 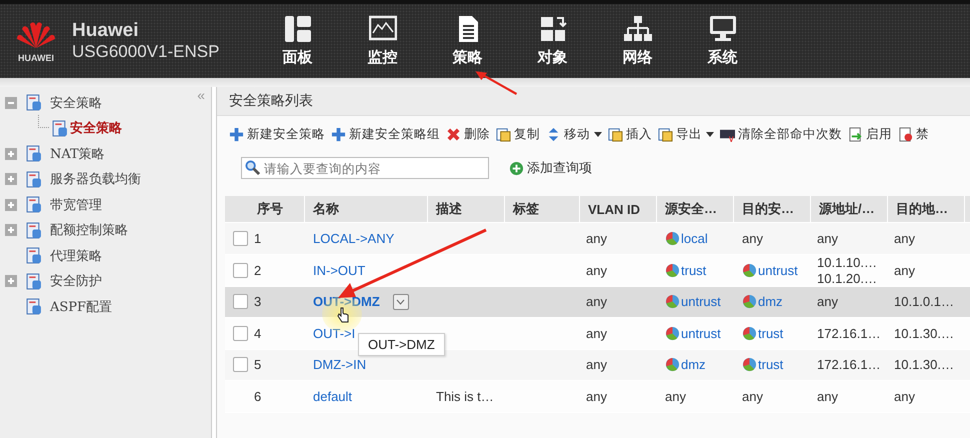 I want to click on toolbar-button: 删除, so click(x=469, y=134).